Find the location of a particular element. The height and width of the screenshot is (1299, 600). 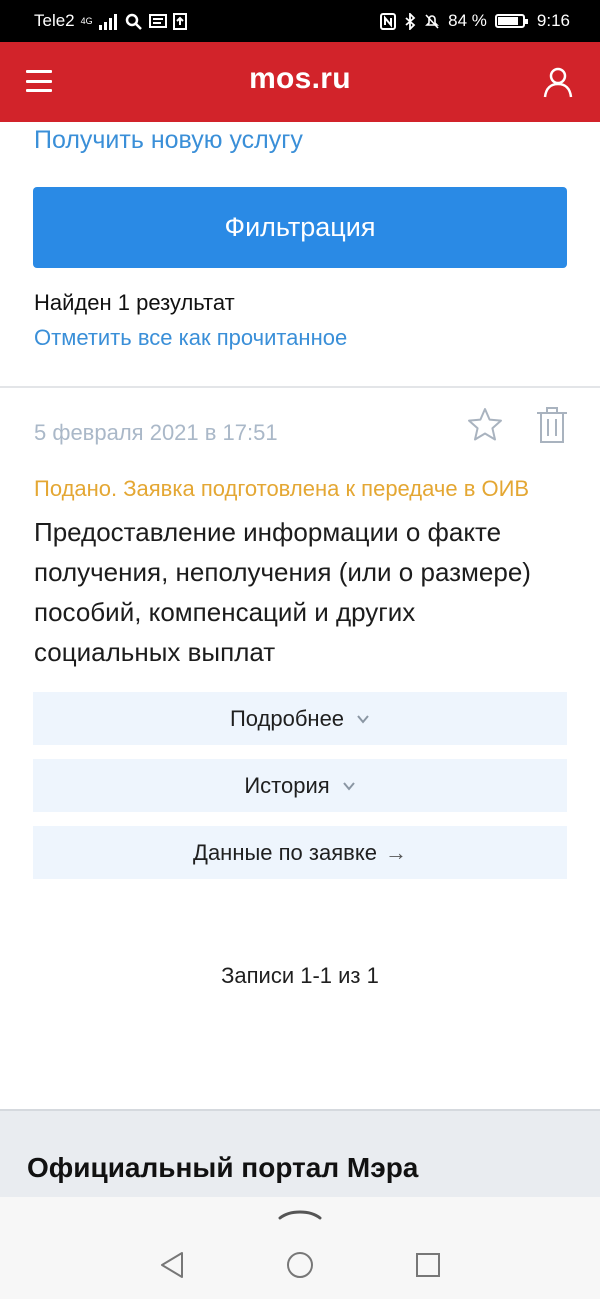

application-data-link: Данные по заявке → is located at coordinates (300, 852).